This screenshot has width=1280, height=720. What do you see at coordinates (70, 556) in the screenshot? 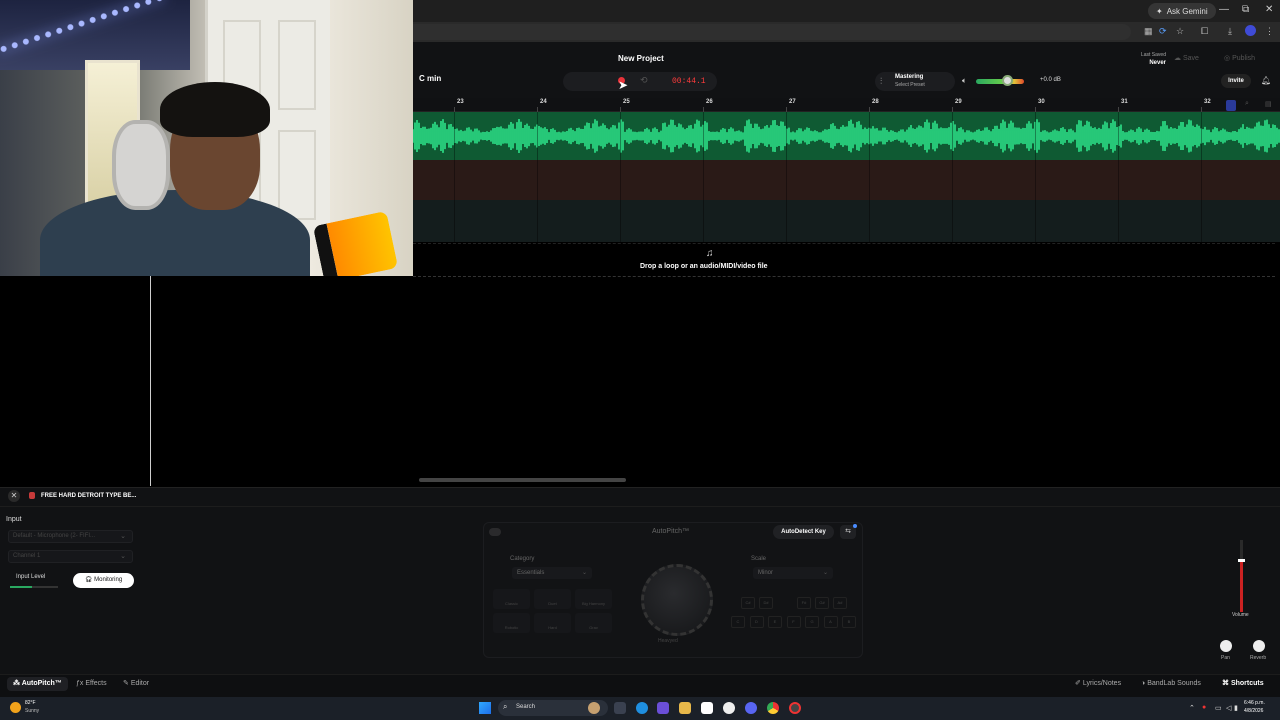
I see `channel-select: Channel 1 ⌄` at bounding box center [70, 556].